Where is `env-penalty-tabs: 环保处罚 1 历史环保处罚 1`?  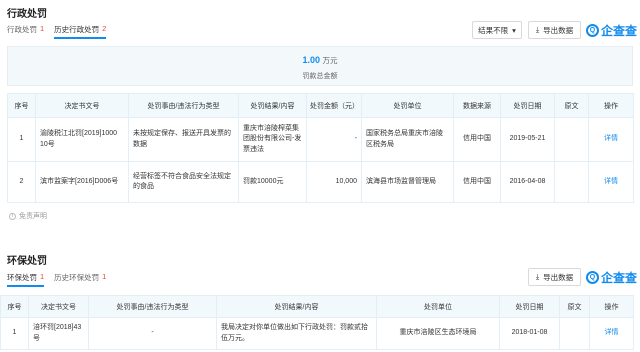
env-penalty-tabs: 环保处罚 1 历史环保处罚 1 is located at coordinates (56, 279).